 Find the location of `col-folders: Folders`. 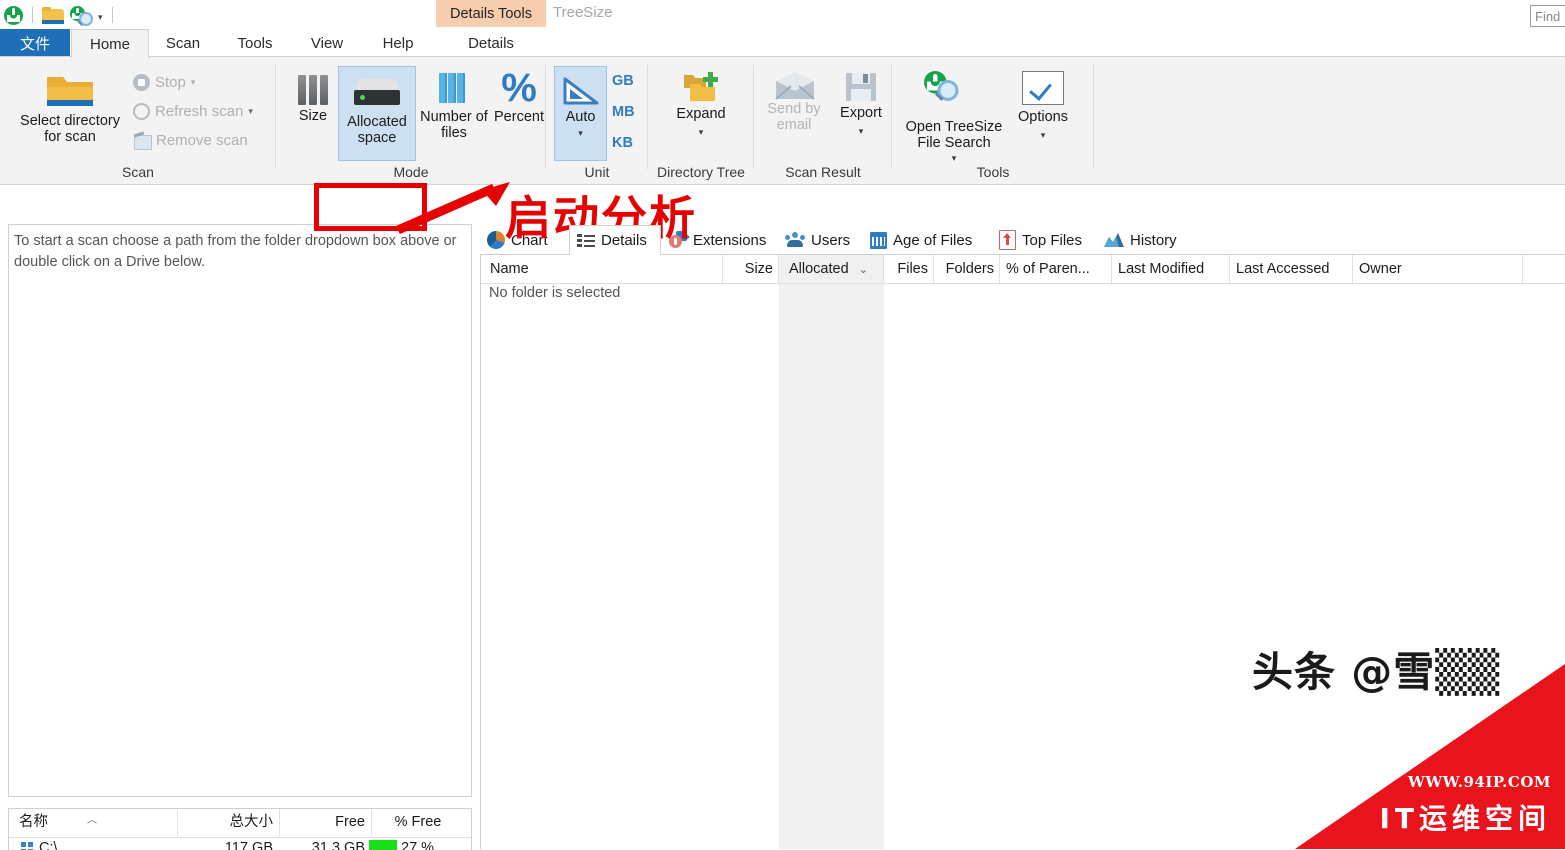

col-folders: Folders is located at coordinates (967, 269).